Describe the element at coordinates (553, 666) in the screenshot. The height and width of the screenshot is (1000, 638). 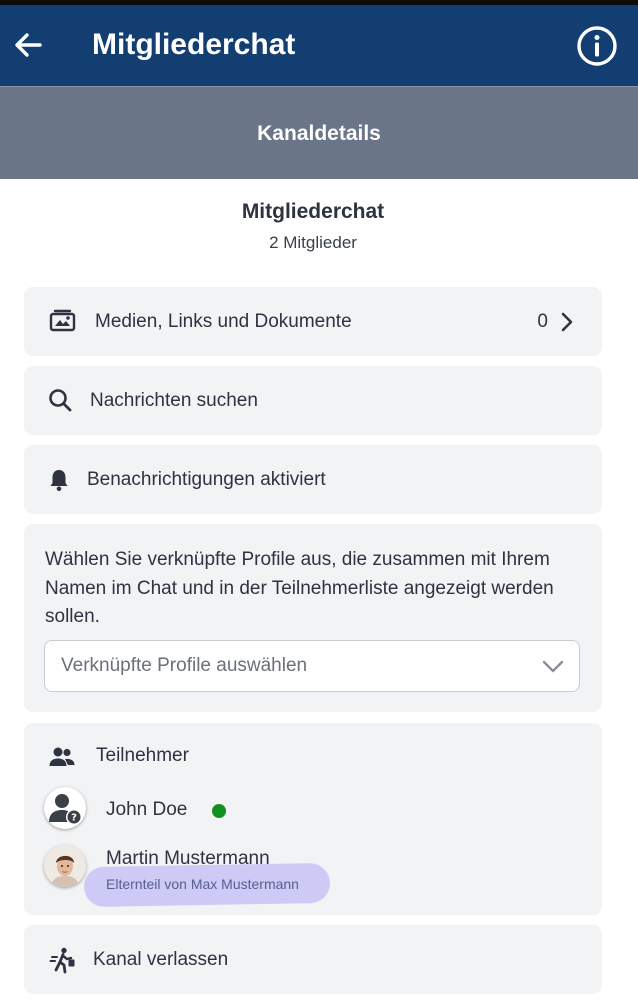
I see `chevron-down-icon` at that location.